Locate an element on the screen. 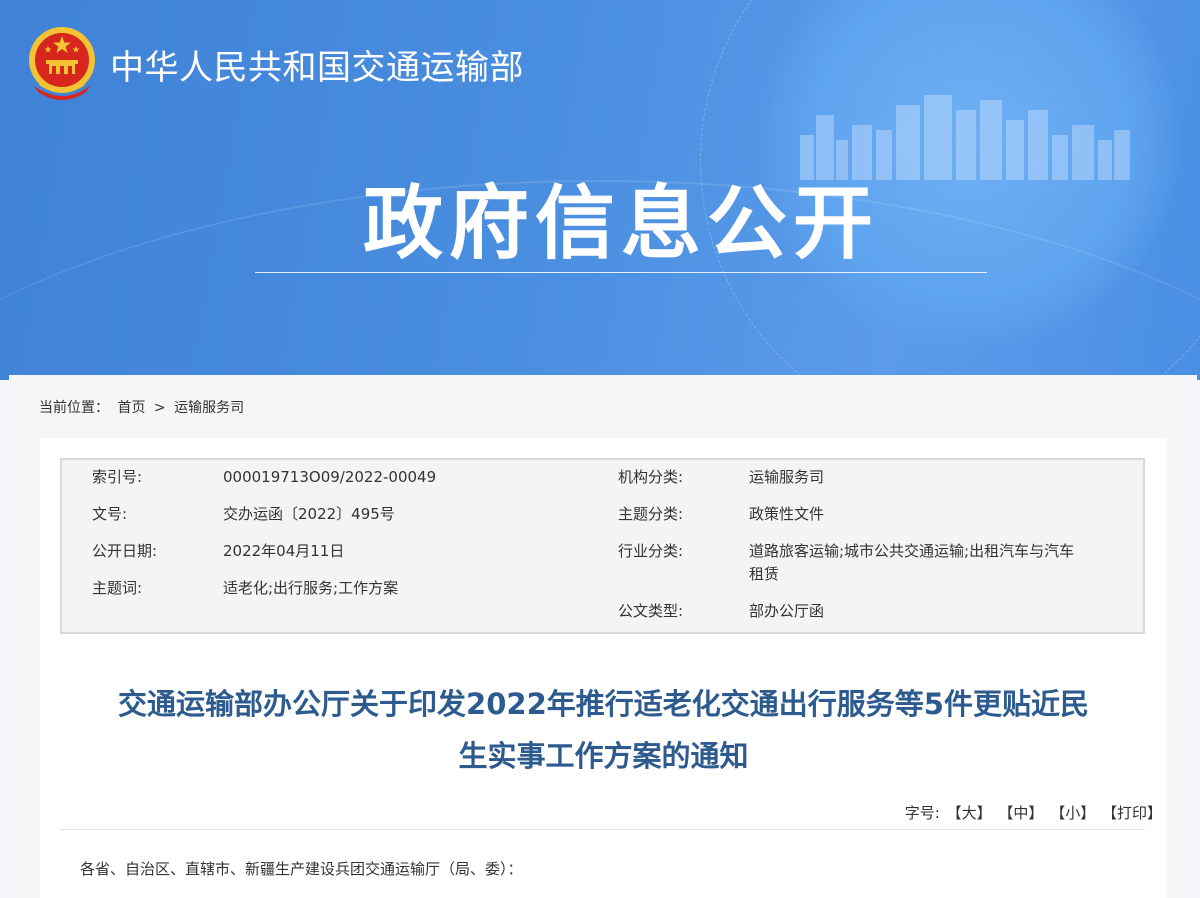  city-skyline-graphic is located at coordinates (965, 137).